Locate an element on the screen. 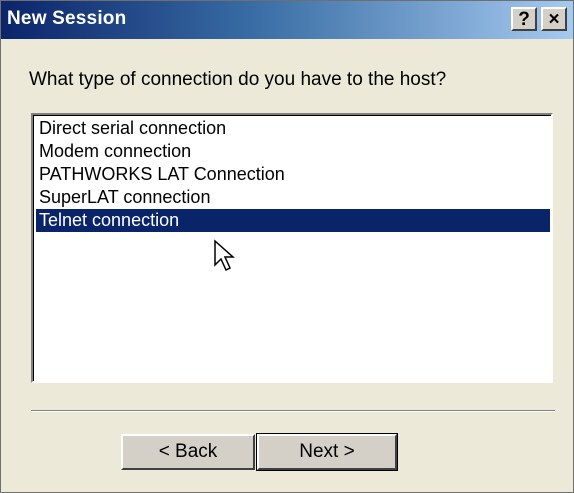  back-button: < Back is located at coordinates (188, 452).